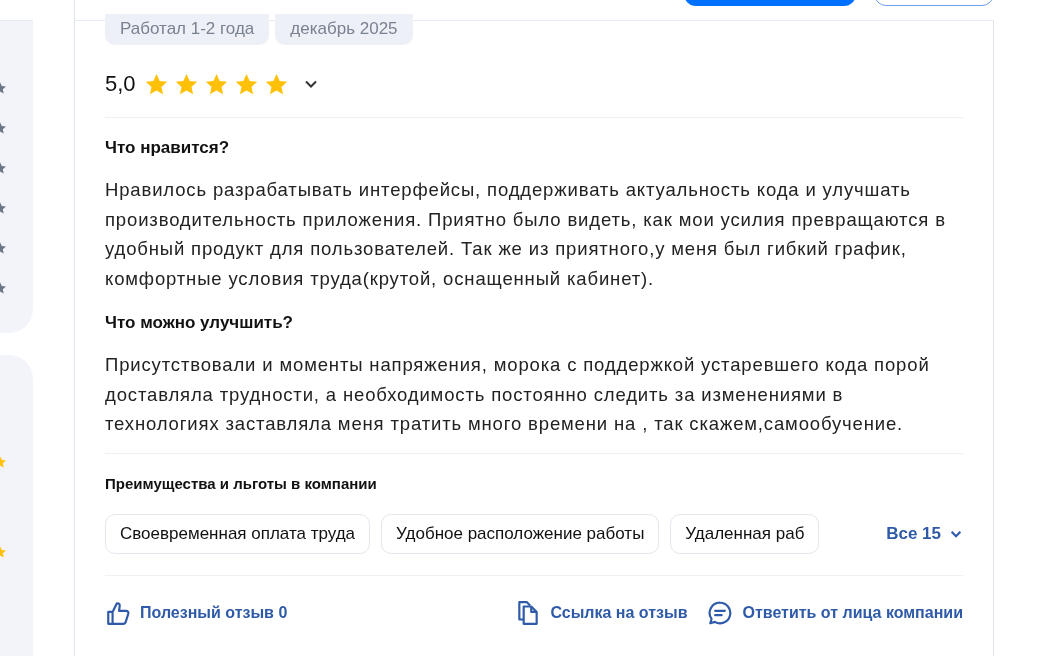 This screenshot has width=1047, height=656. I want to click on review-text: Нравилось разрабатывать интерфейсы, поддерживать актуальность кода и улучшать производительность приложения. Приятно было видеть, как мои усилия превращаются в удобный продукт для пользователей. Так же из приятного,у меня был гибкий график, комфортные условия труда(крутой, оснащенный кабинет)., so click(526, 234).